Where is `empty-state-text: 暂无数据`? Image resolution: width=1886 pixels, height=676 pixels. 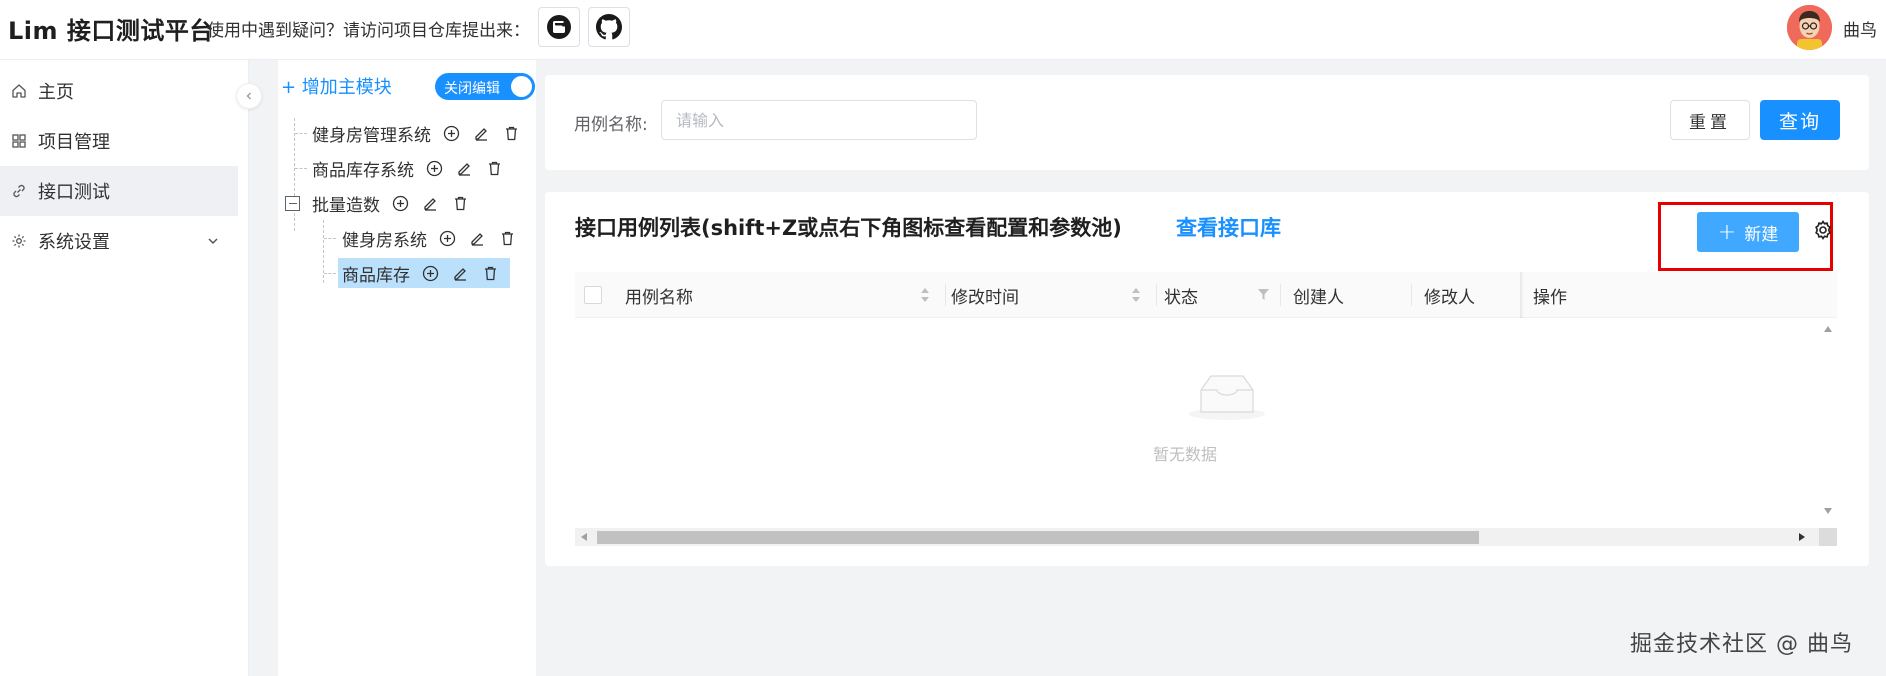 empty-state-text: 暂无数据 is located at coordinates (1184, 454).